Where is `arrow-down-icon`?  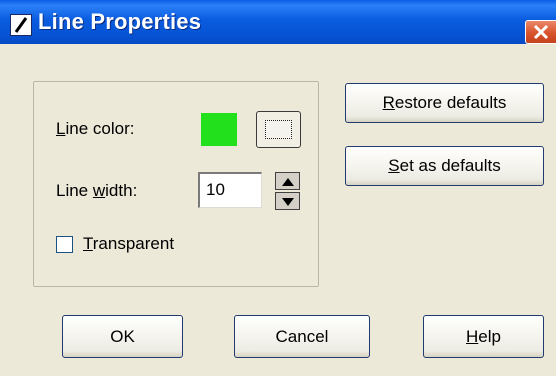
arrow-down-icon is located at coordinates (288, 202).